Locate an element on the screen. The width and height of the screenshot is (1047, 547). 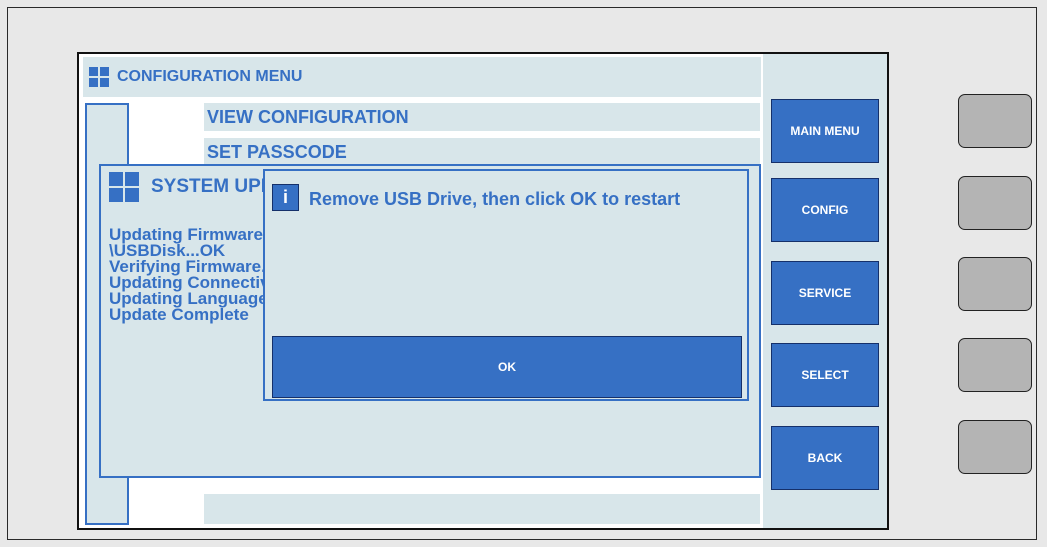
side-menu: MAIN MENU CONFIG SERVICE SELECT BACK is located at coordinates (825, 291).